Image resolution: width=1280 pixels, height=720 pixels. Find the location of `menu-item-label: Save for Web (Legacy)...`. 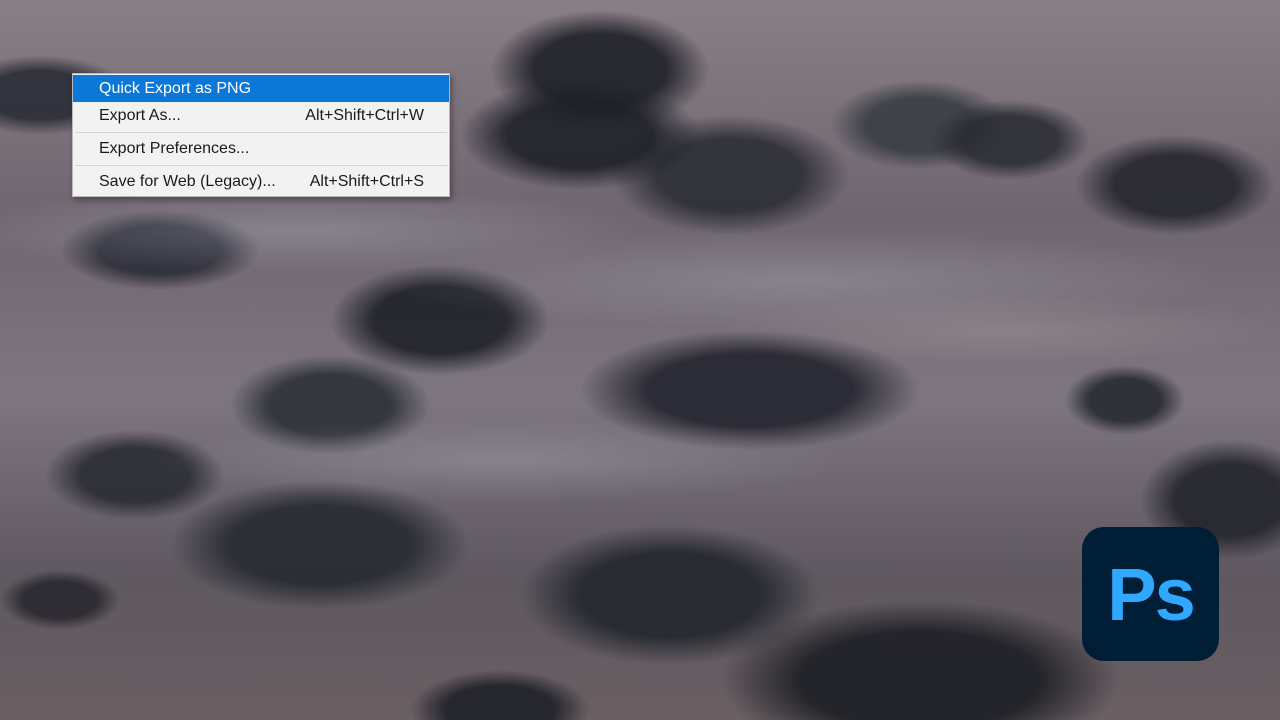

menu-item-label: Save for Web (Legacy)... is located at coordinates (187, 181).